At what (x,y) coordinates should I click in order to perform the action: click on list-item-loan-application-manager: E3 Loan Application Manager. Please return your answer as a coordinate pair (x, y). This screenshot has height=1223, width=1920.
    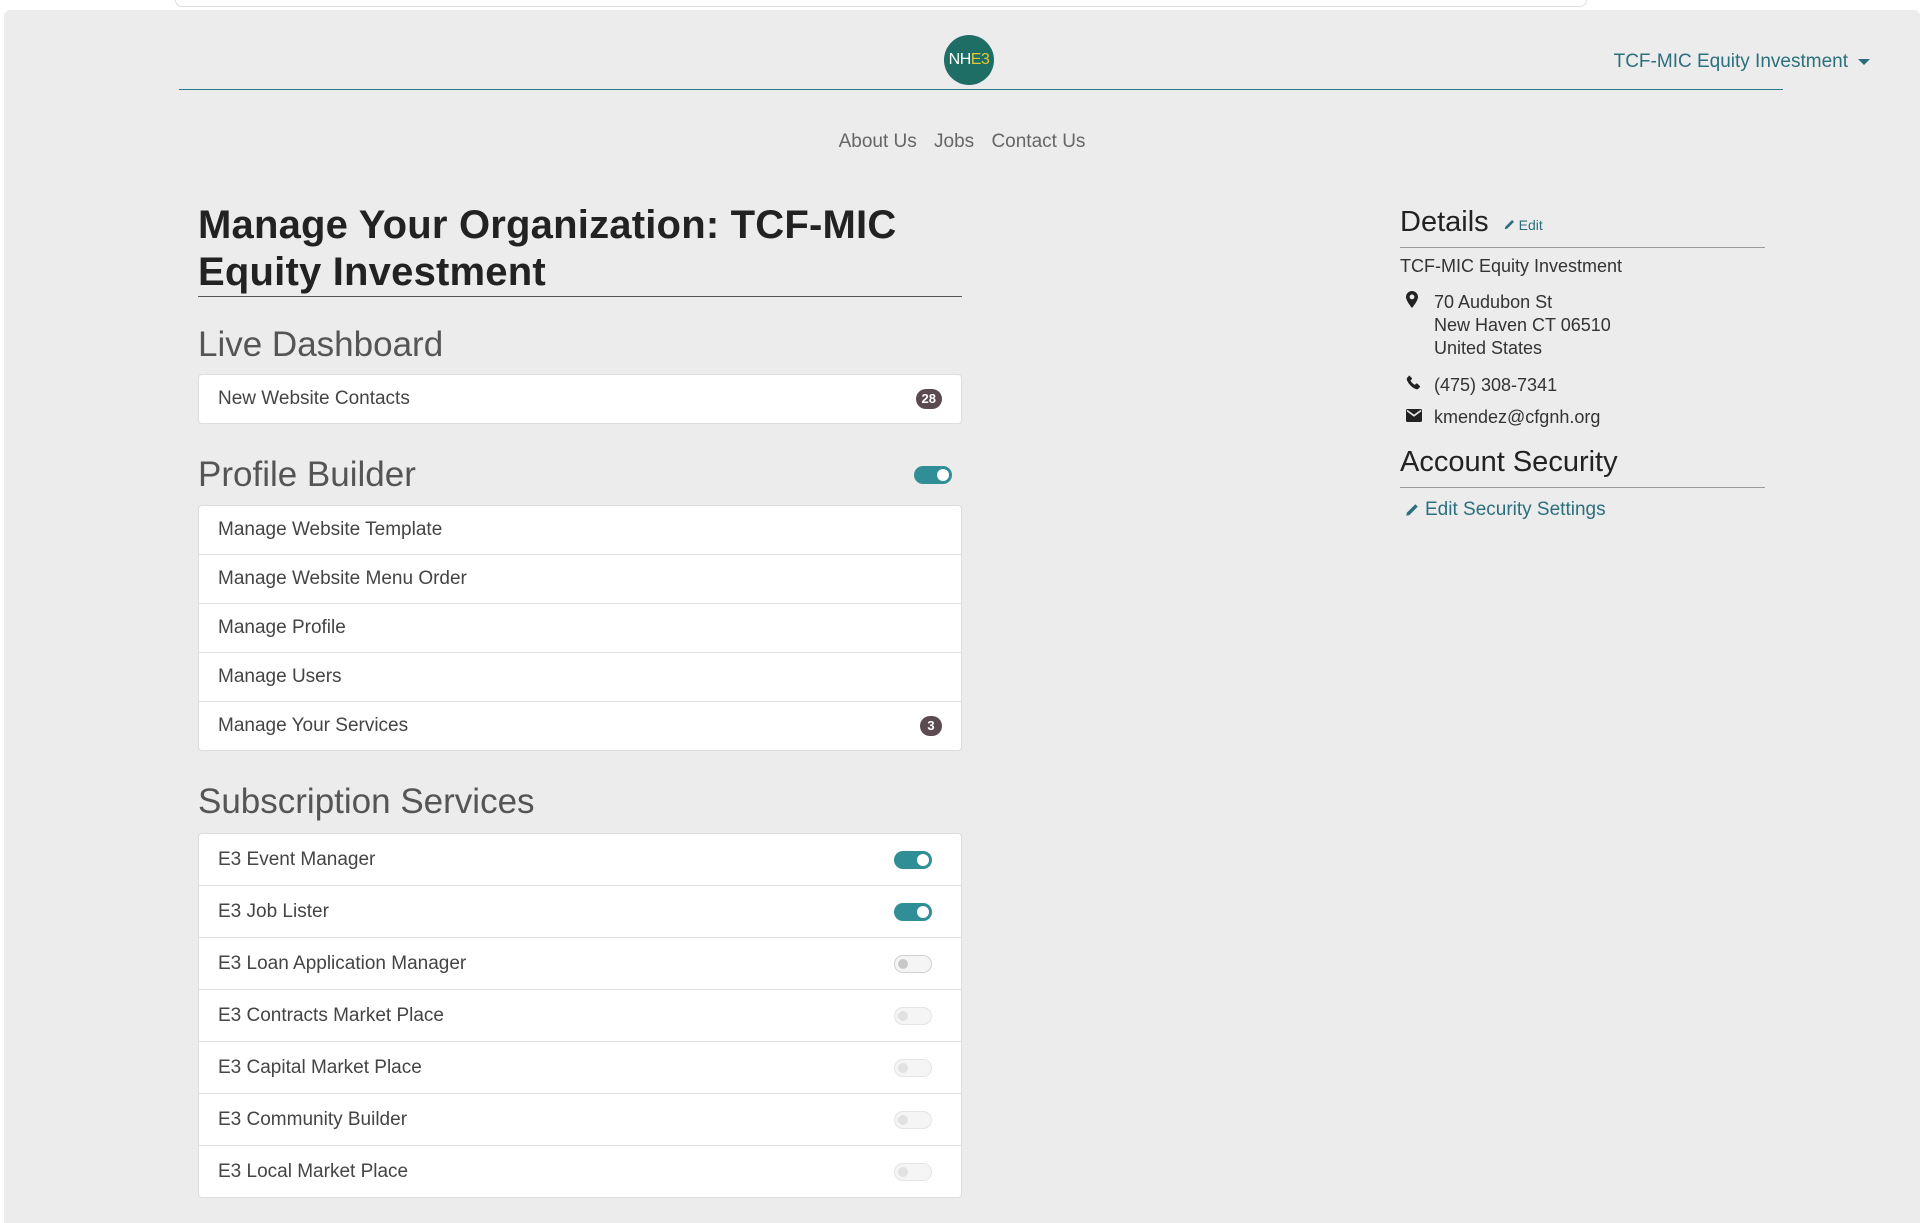
    Looking at the image, I should click on (580, 964).